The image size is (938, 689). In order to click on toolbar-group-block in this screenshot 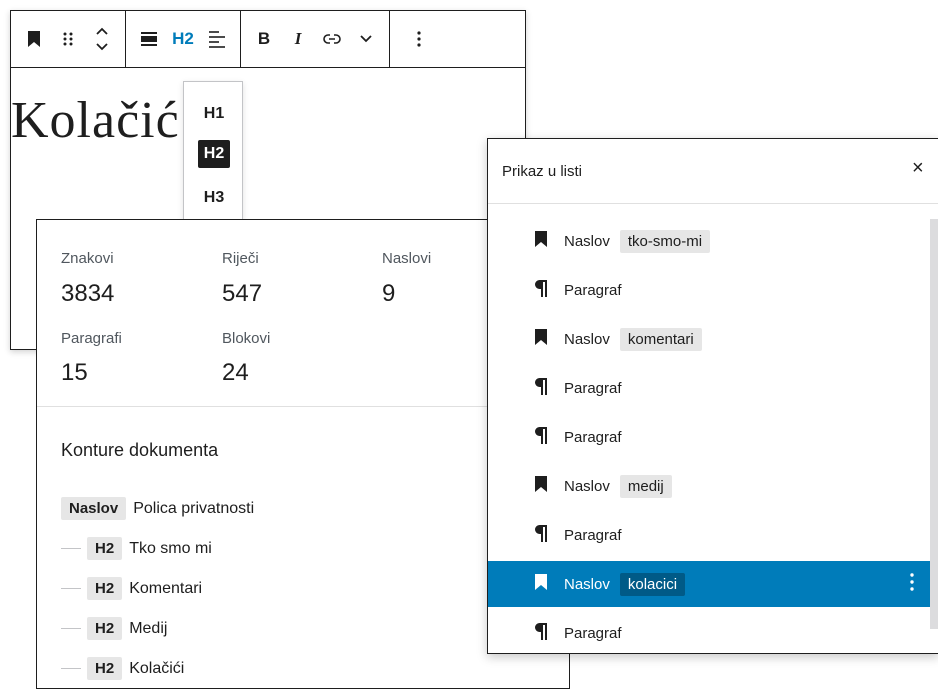, I will do `click(68, 39)`.